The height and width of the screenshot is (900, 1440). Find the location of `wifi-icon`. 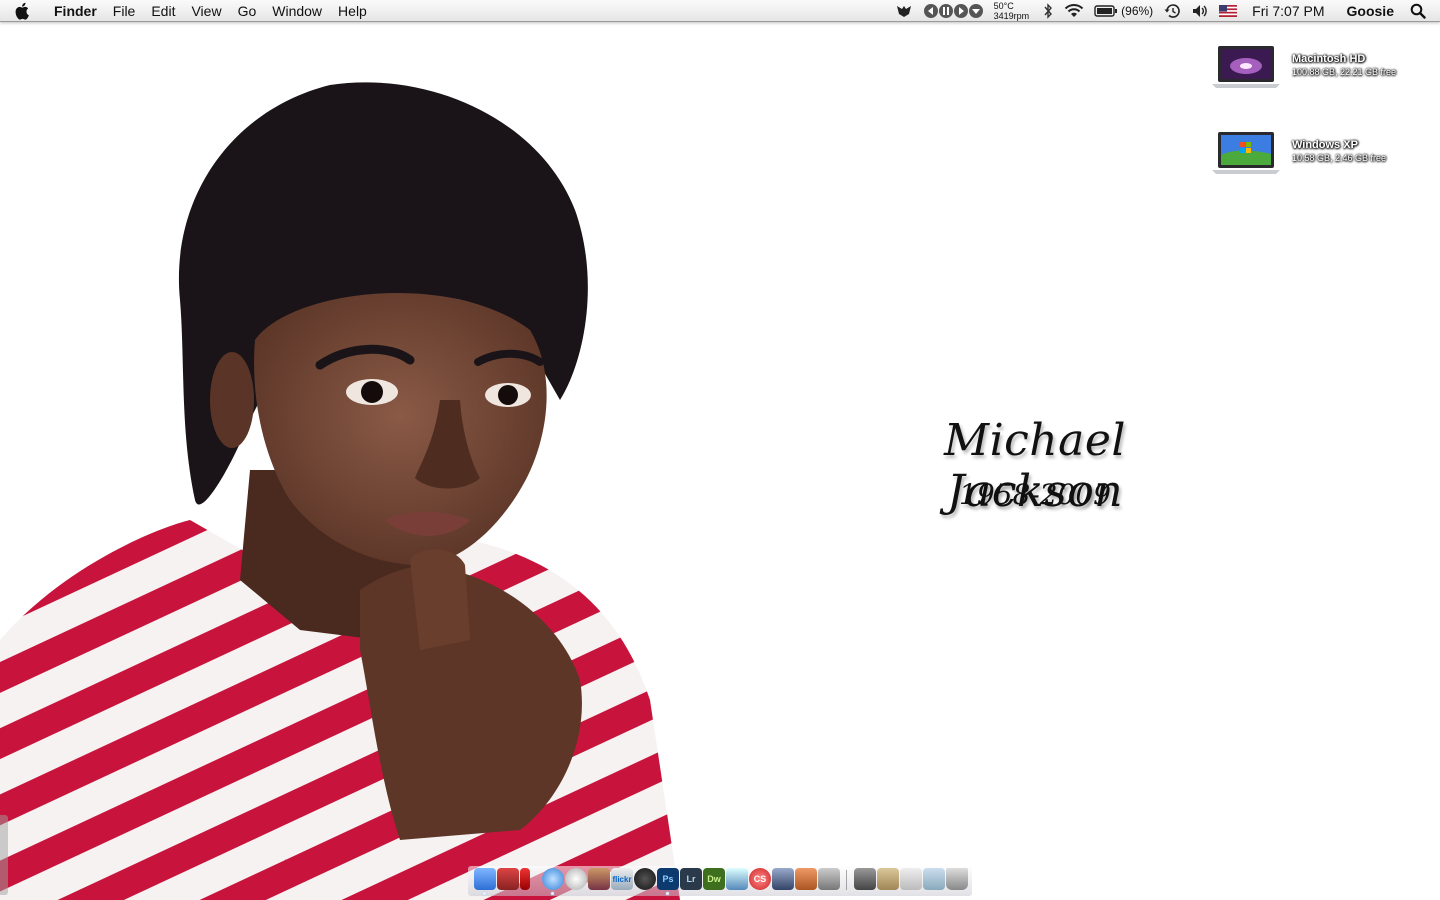

wifi-icon is located at coordinates (1074, 10).